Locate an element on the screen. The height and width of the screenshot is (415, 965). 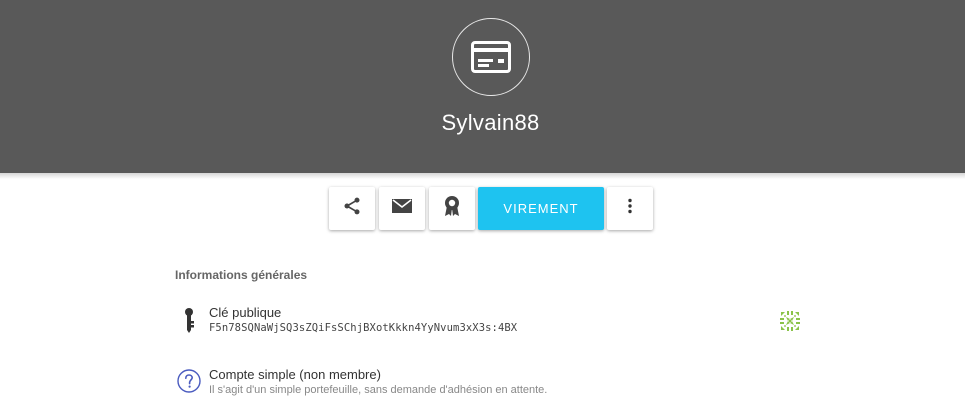
header-shadow is located at coordinates (482, 176).